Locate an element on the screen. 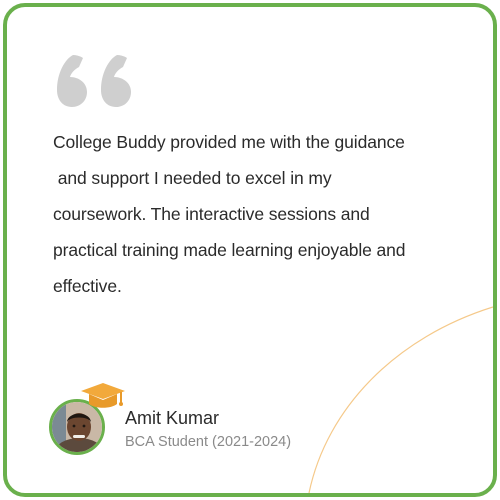  author-name: Amit Kumar is located at coordinates (172, 418).